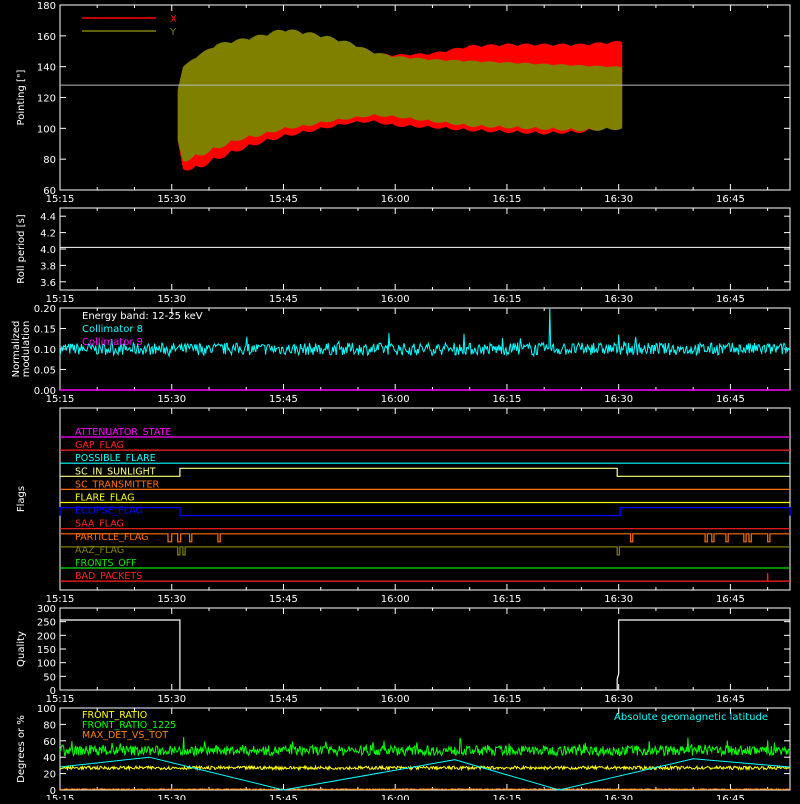 The image size is (800, 804). What do you see at coordinates (171, 699) in the screenshot?
I see `quality-xtick-label: 15:30` at bounding box center [171, 699].